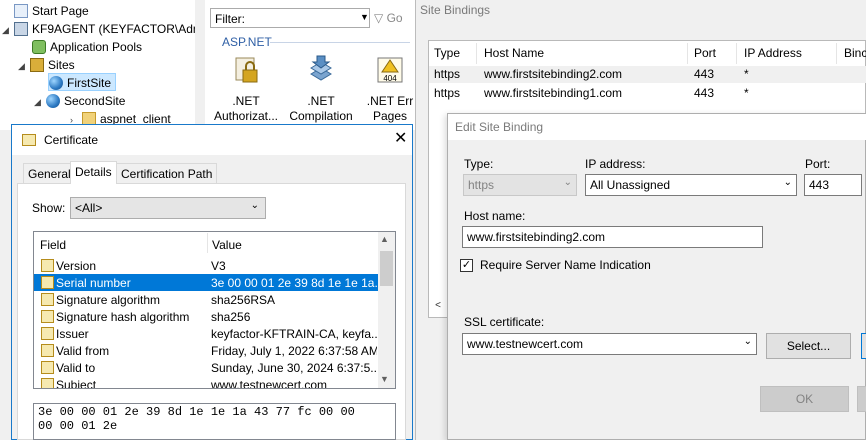  What do you see at coordinates (364, 17) in the screenshot?
I see `filter-dropdown-icon: ▼` at bounding box center [364, 17].